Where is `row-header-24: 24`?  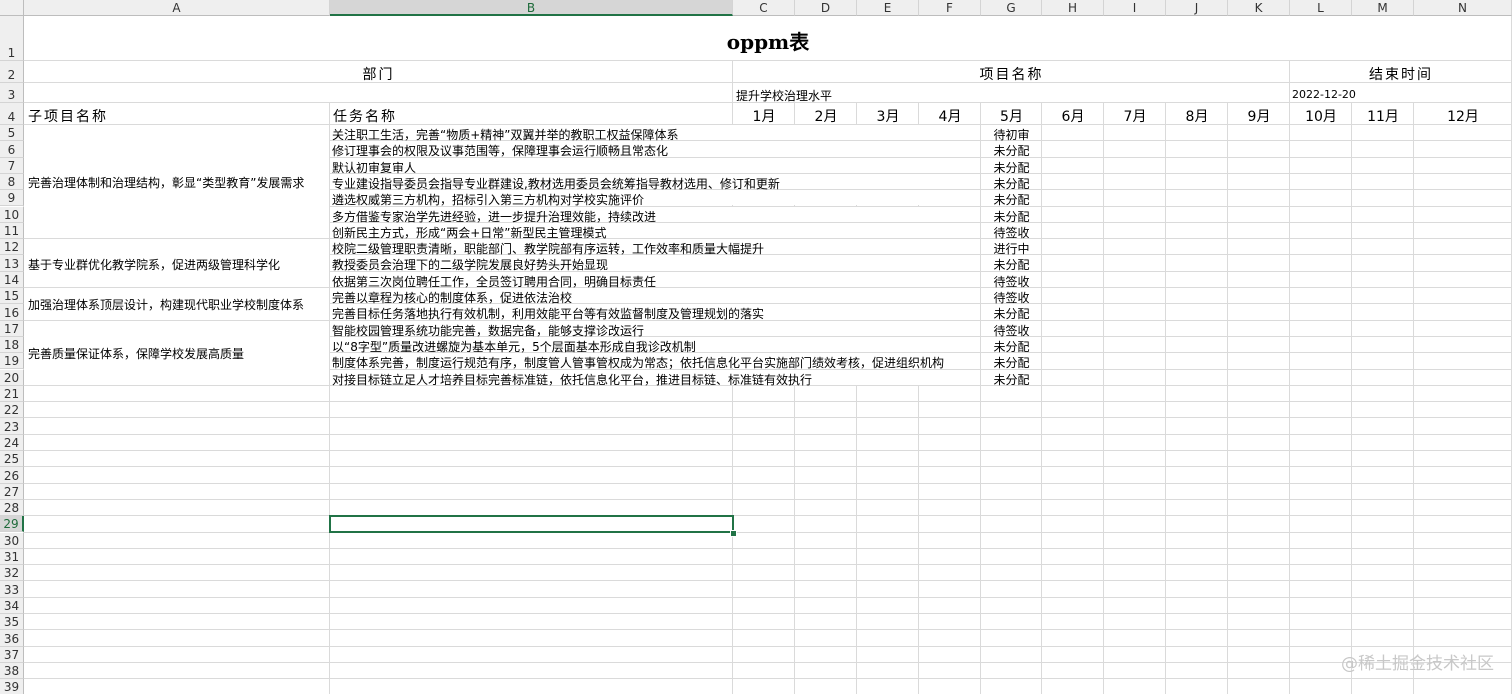 row-header-24: 24 is located at coordinates (12, 442).